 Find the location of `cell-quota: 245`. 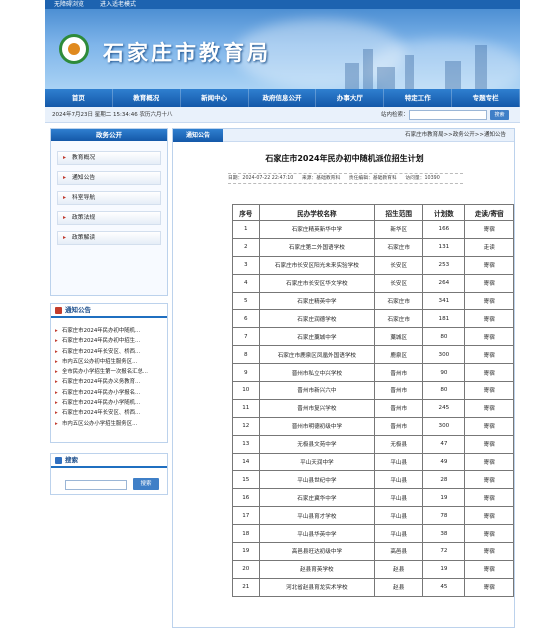

cell-quota: 245 is located at coordinates (444, 408).